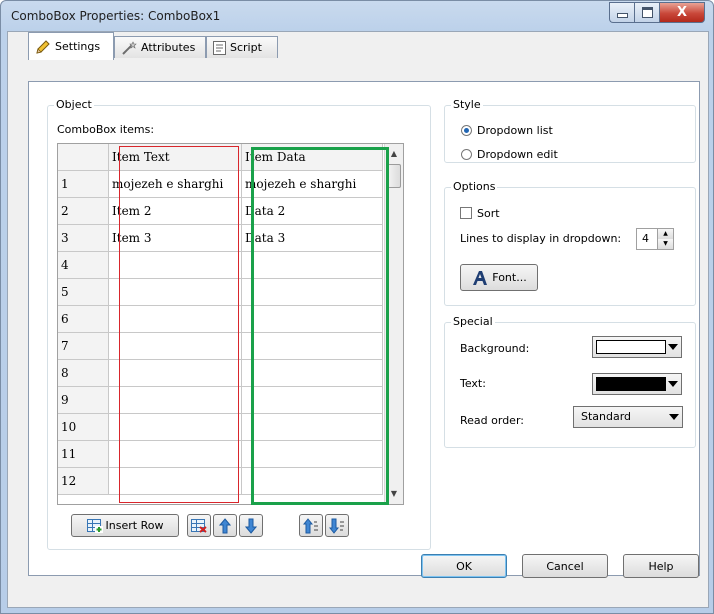 Image resolution: width=714 pixels, height=614 pixels. I want to click on move-down-button, so click(251, 525).